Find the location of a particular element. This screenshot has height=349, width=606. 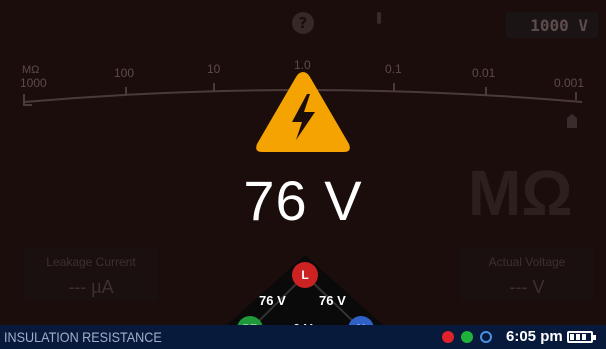

clock-time: 6:05 pm is located at coordinates (534, 336).